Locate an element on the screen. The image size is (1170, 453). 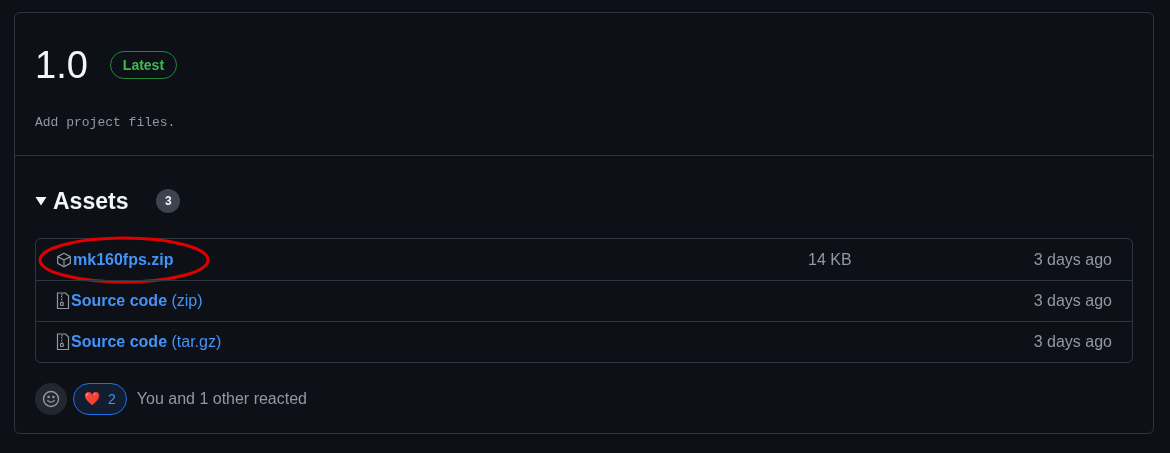
asset-size: 14 KB is located at coordinates (830, 259).